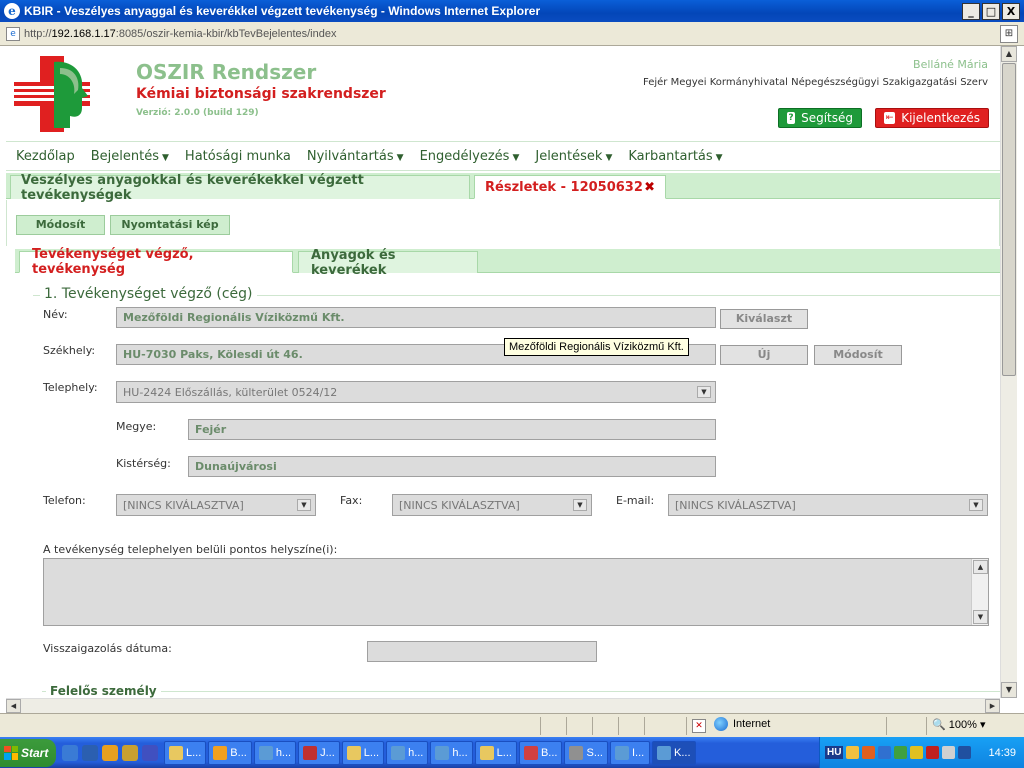  What do you see at coordinates (858, 355) in the screenshot?
I see `modify-seat-button: Módosít` at bounding box center [858, 355].